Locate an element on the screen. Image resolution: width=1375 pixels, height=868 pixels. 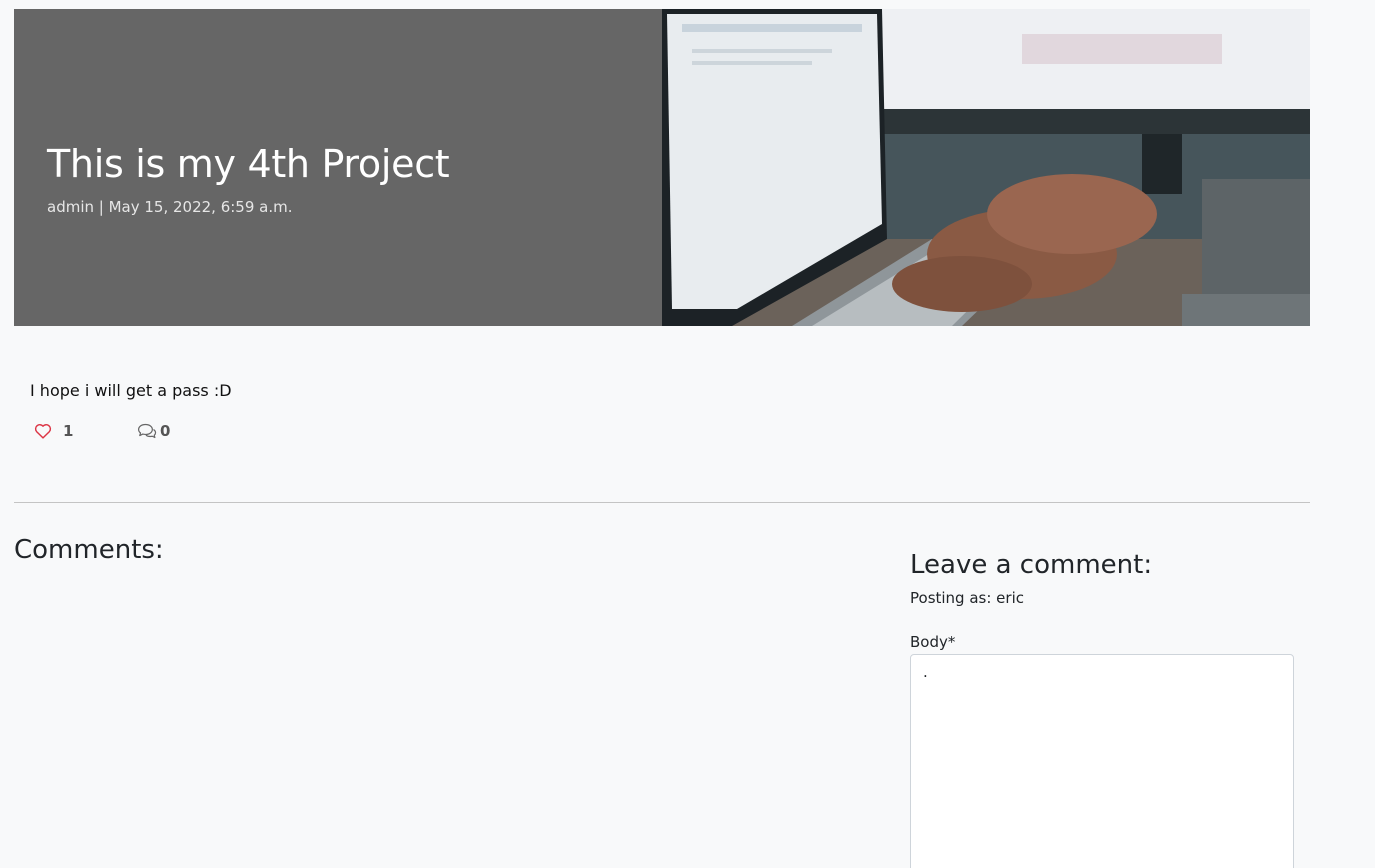
post-title: This is my 4th Project is located at coordinates (248, 164).